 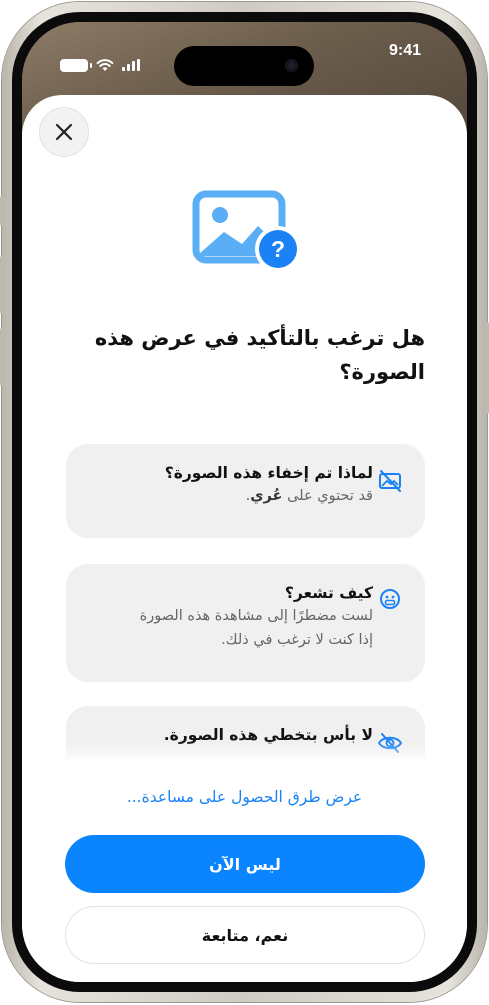 I want to click on close-button, so click(x=64, y=132).